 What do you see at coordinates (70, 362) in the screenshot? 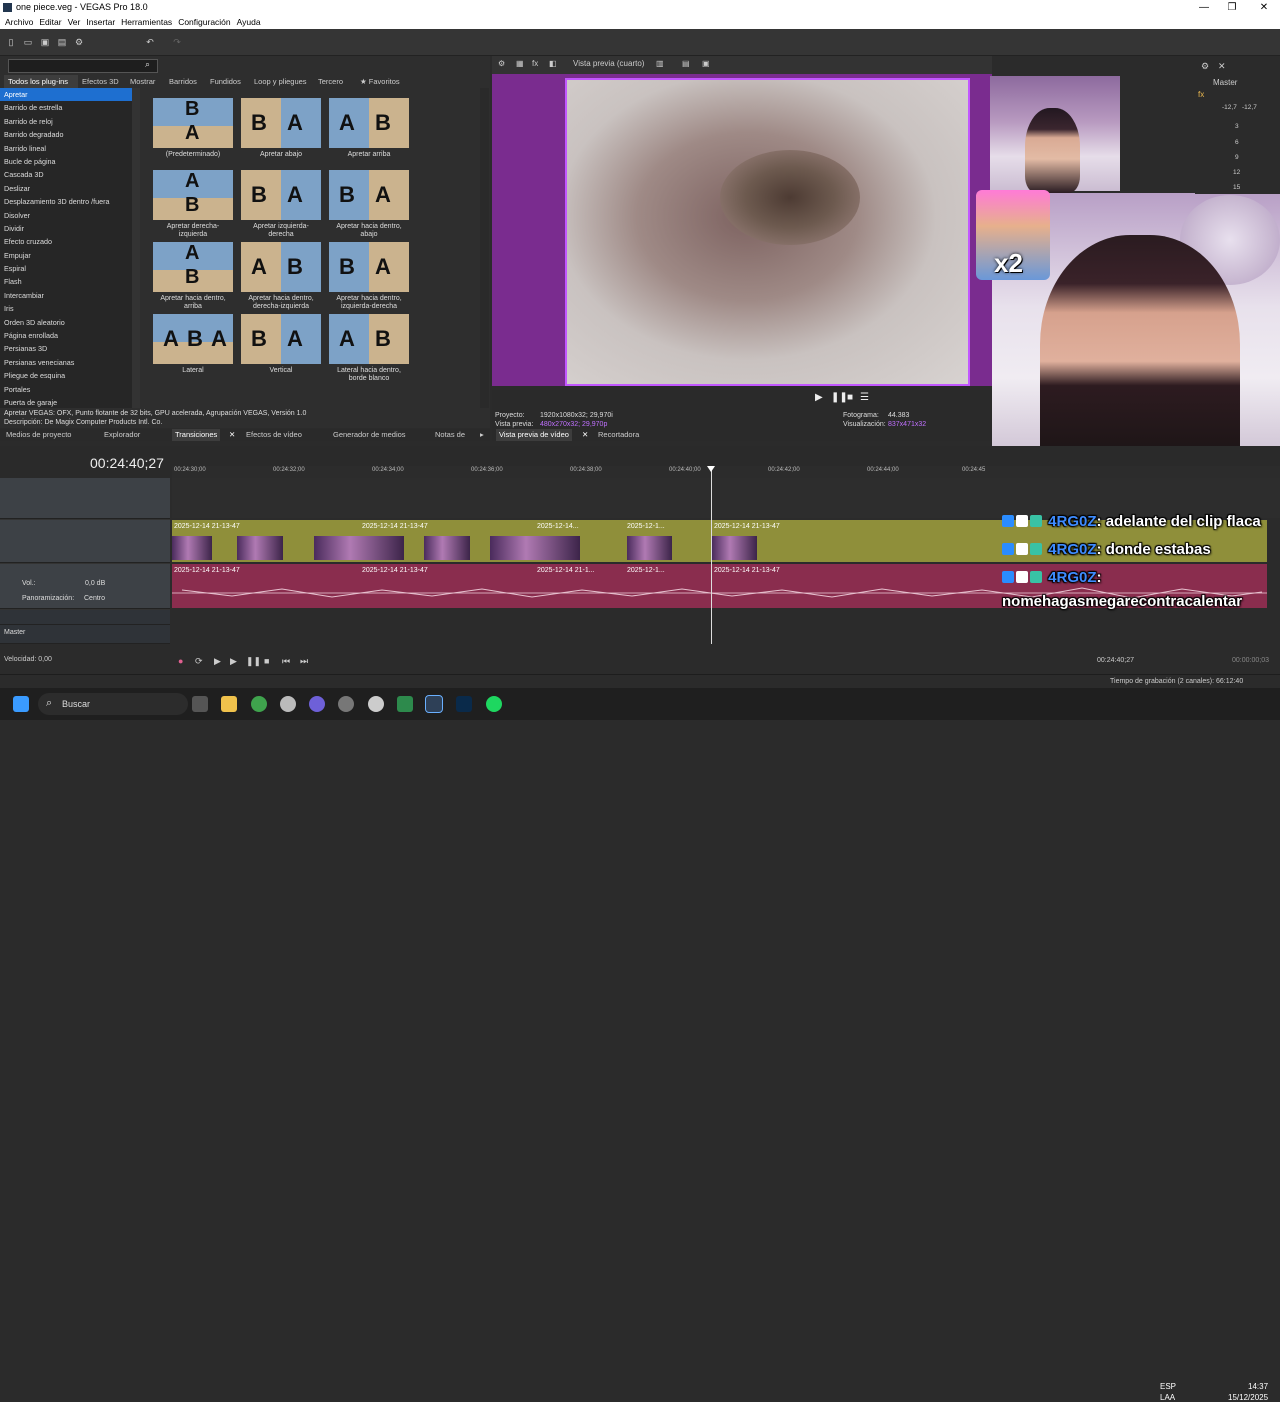
I see `plugin-list-item: Persianas venecianas` at bounding box center [70, 362].